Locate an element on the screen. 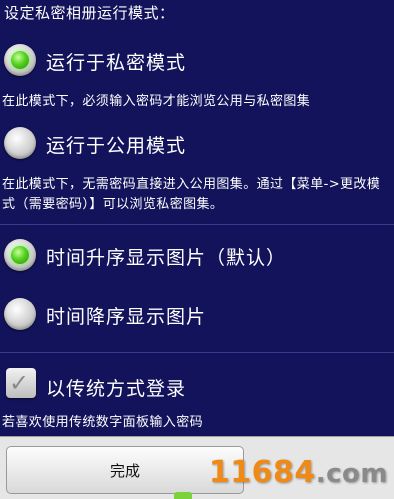 The image size is (394, 499). section-title: 设定私密相册运行模式： is located at coordinates (89, 13).